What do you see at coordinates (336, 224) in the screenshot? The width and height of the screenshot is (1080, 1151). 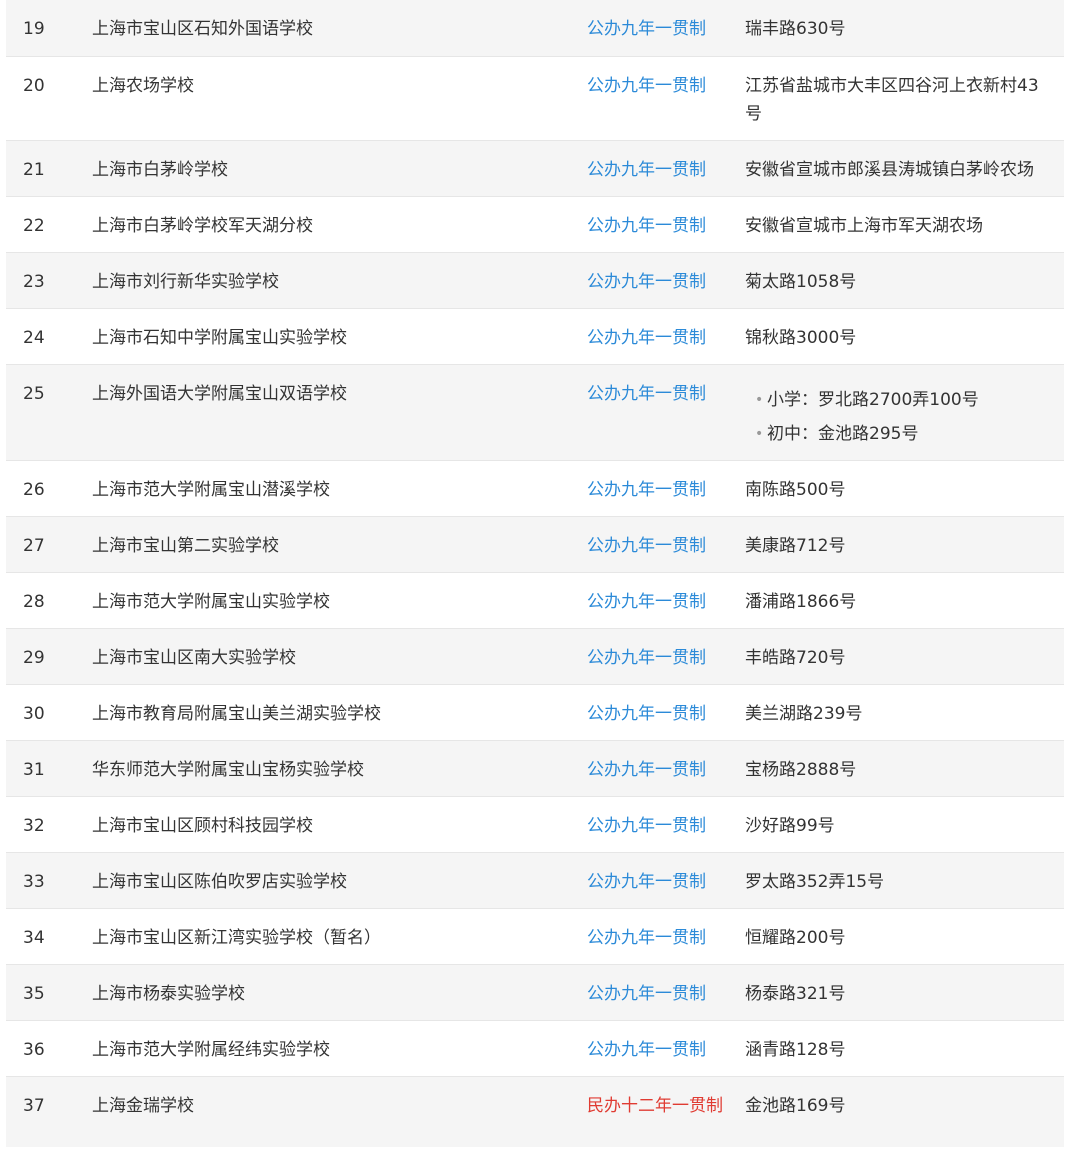 I see `school-name: 上海市白茅岭学校军天湖分校` at bounding box center [336, 224].